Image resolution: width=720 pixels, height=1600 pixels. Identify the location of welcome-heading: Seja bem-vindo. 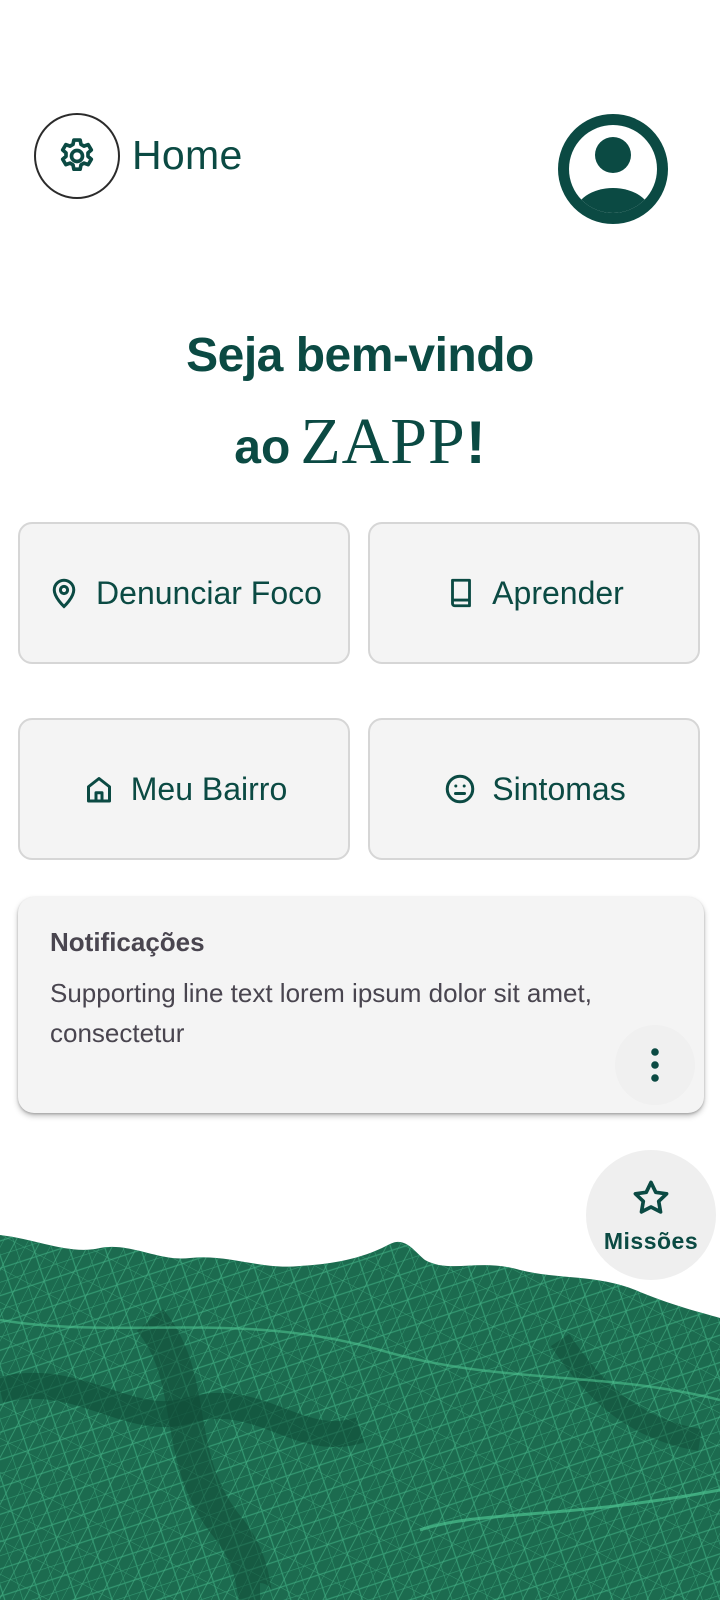
(360, 355).